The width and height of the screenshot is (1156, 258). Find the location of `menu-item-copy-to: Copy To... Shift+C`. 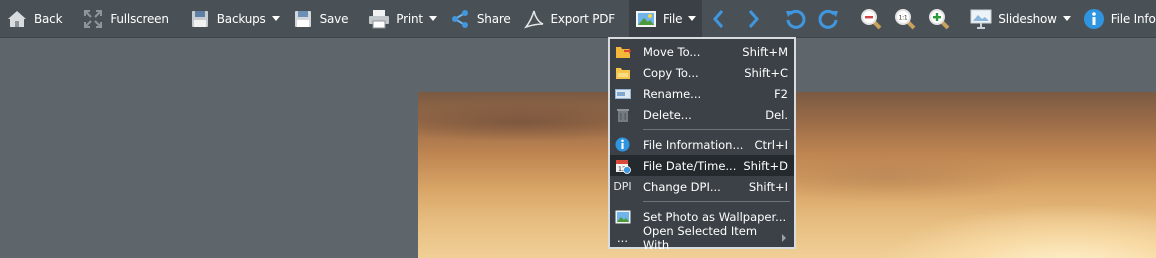

menu-item-copy-to: Copy To... Shift+C is located at coordinates (702, 72).